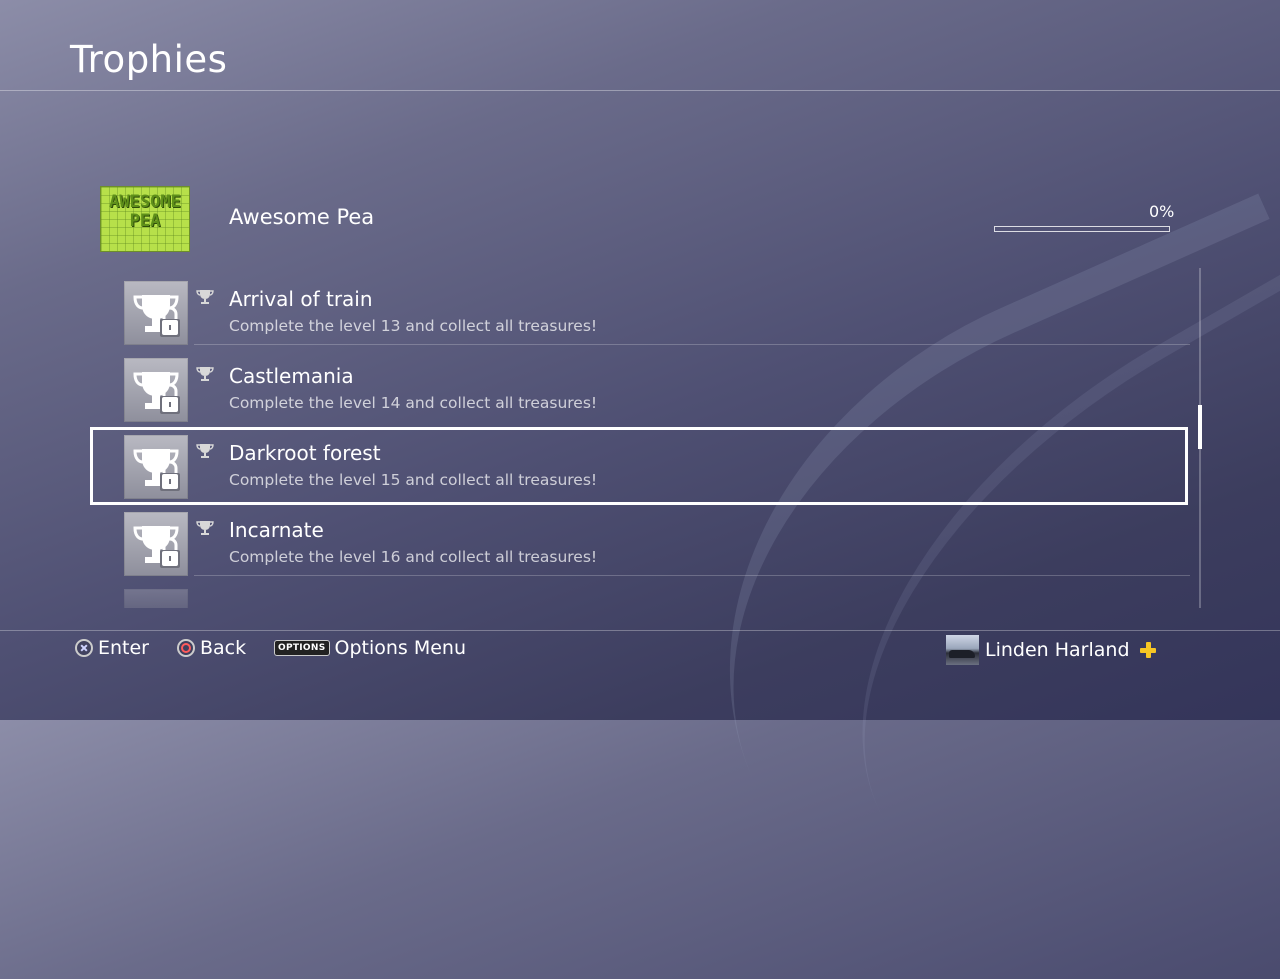 The width and height of the screenshot is (1280, 979). I want to click on game-art: AWESOME PEA, so click(145, 219).